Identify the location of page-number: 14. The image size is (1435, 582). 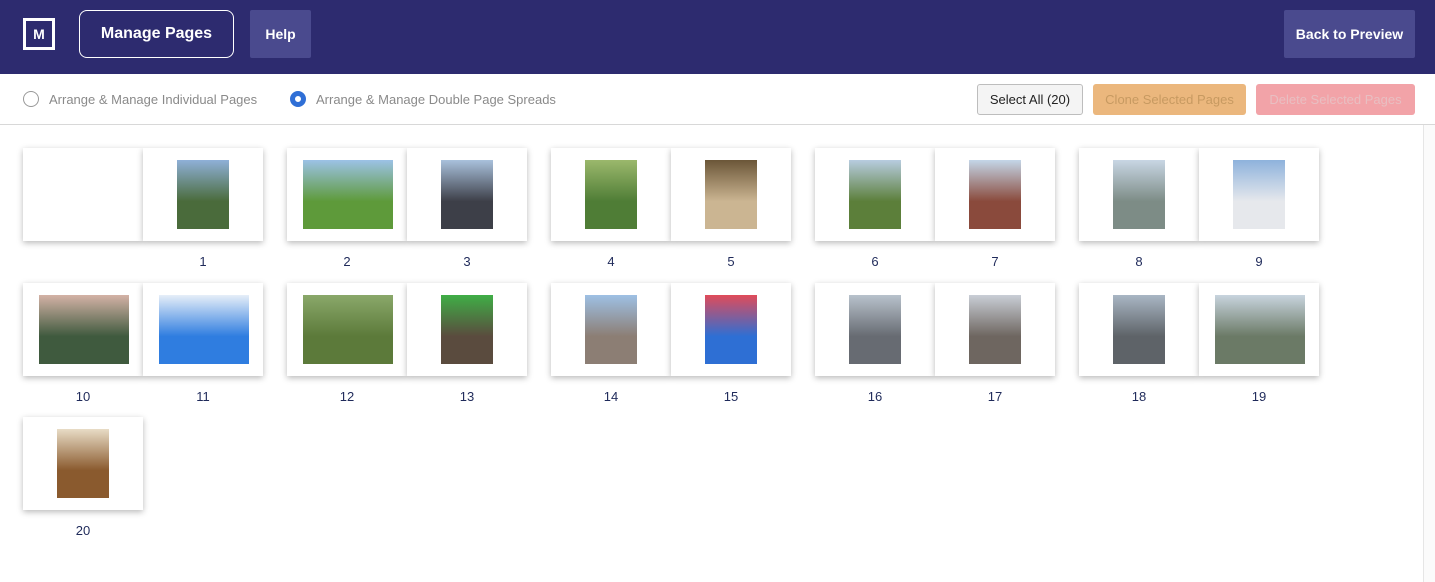
(611, 396).